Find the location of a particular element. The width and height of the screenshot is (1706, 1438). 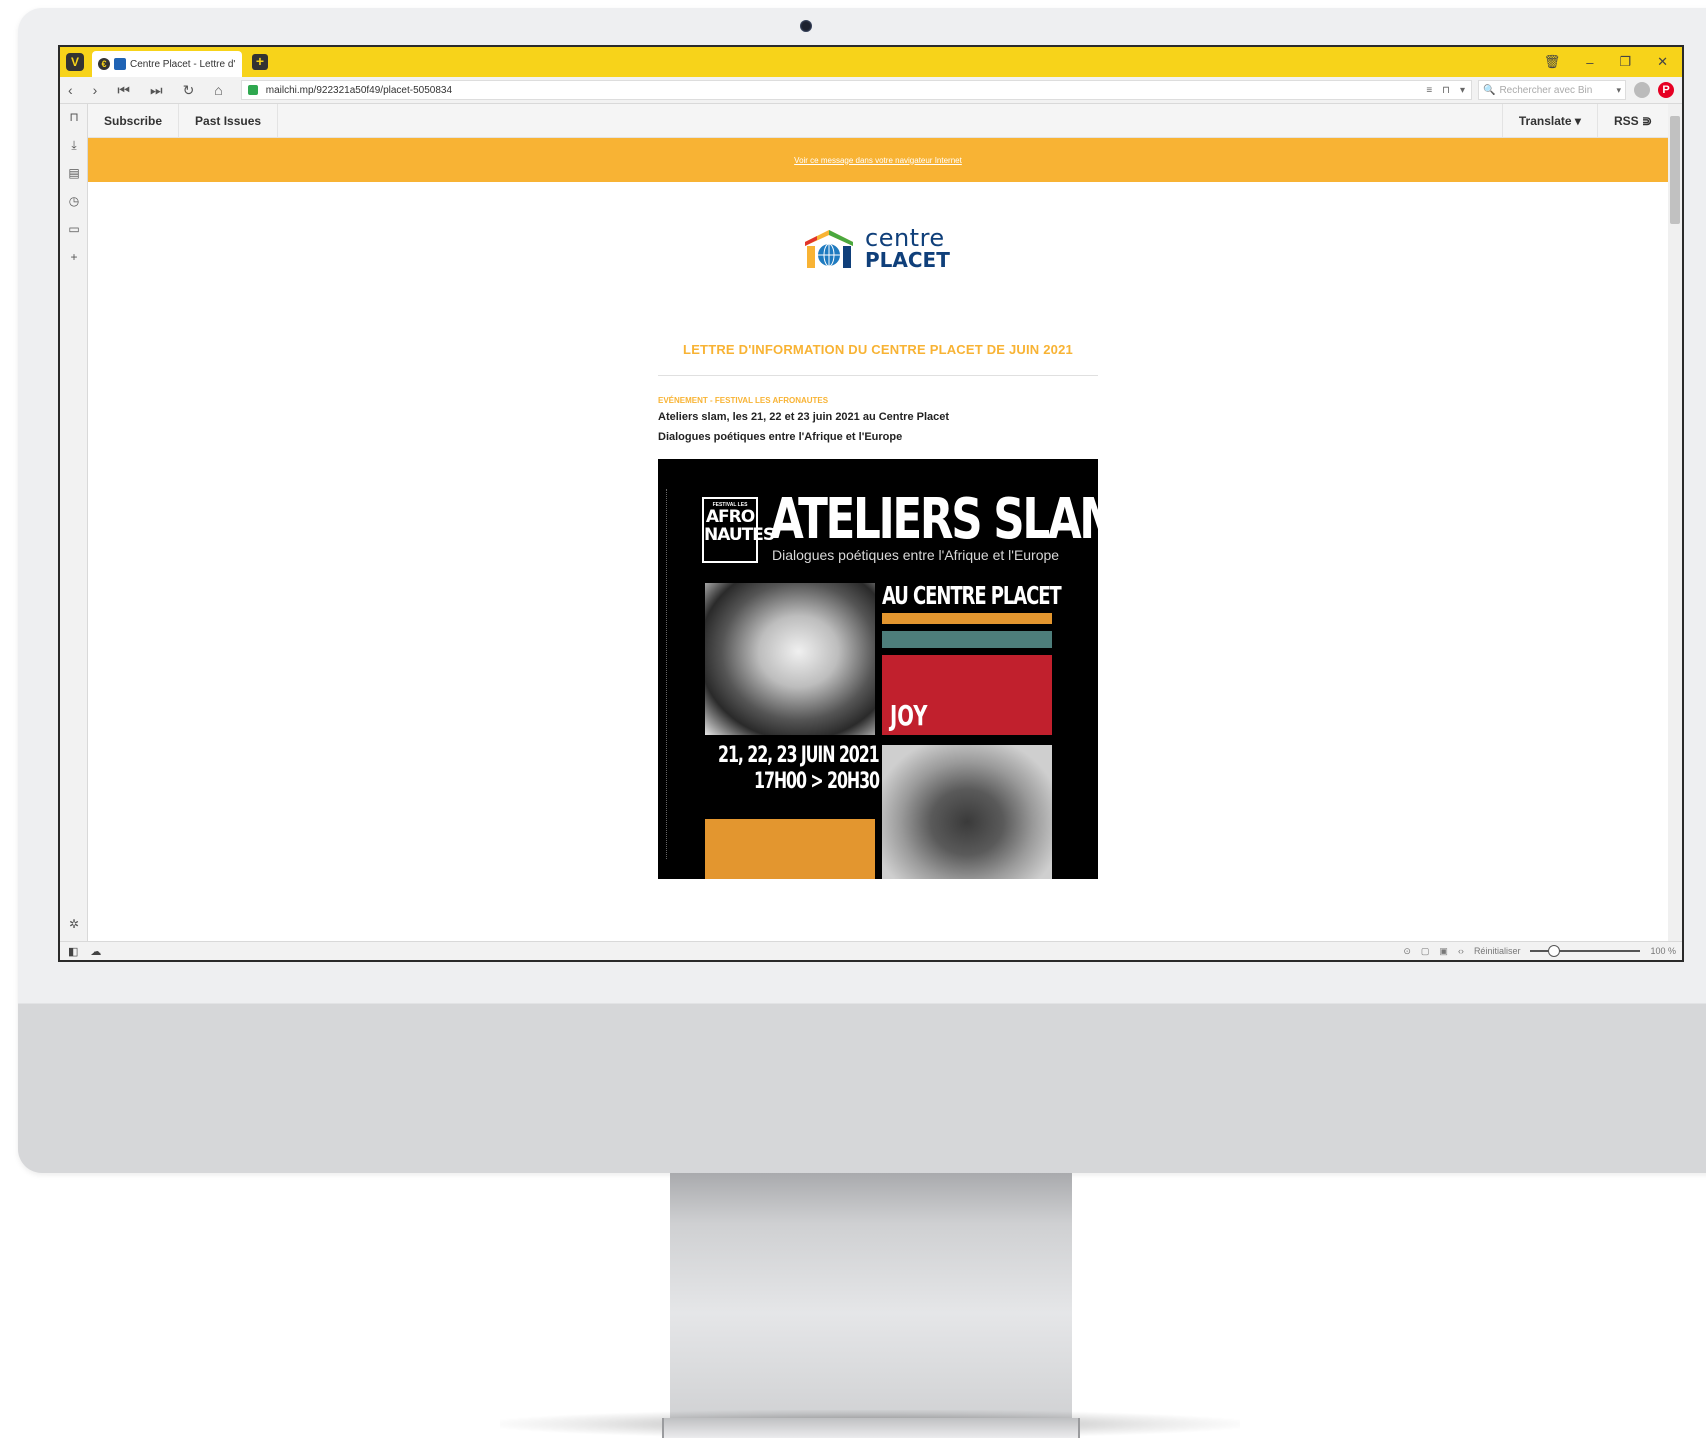

poster-orange-block is located at coordinates (790, 849).